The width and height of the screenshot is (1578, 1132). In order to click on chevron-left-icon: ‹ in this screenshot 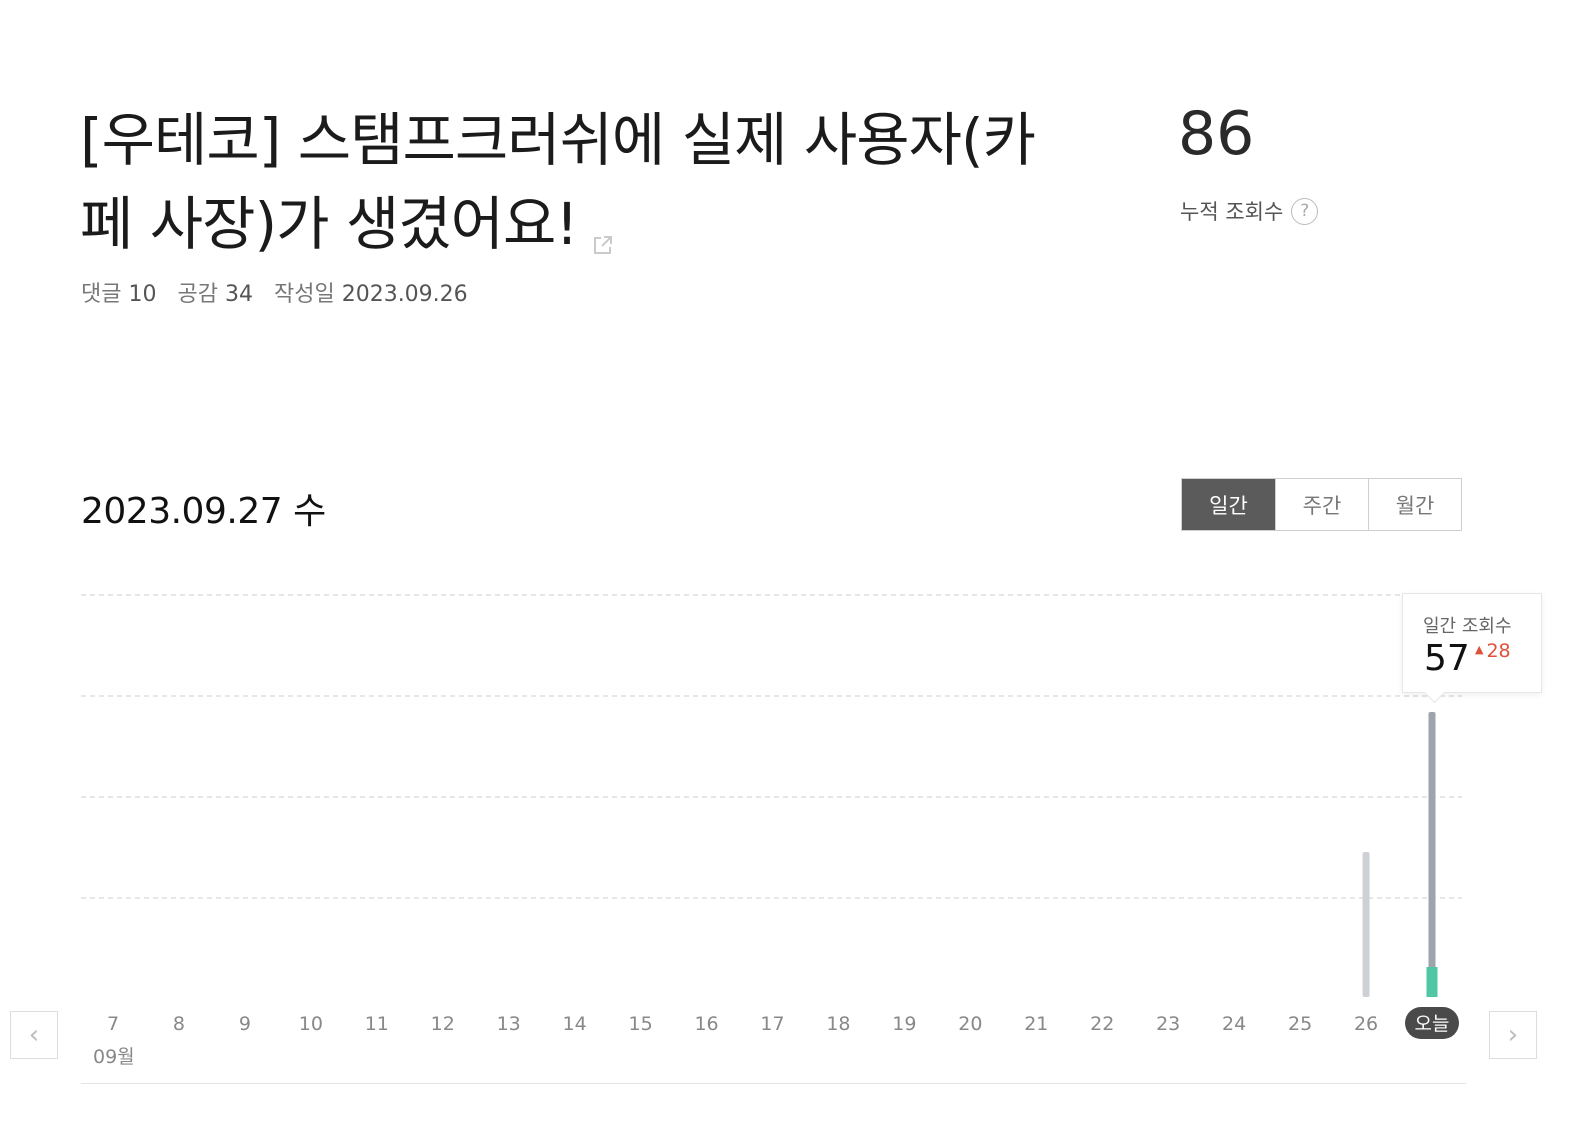, I will do `click(34, 1035)`.